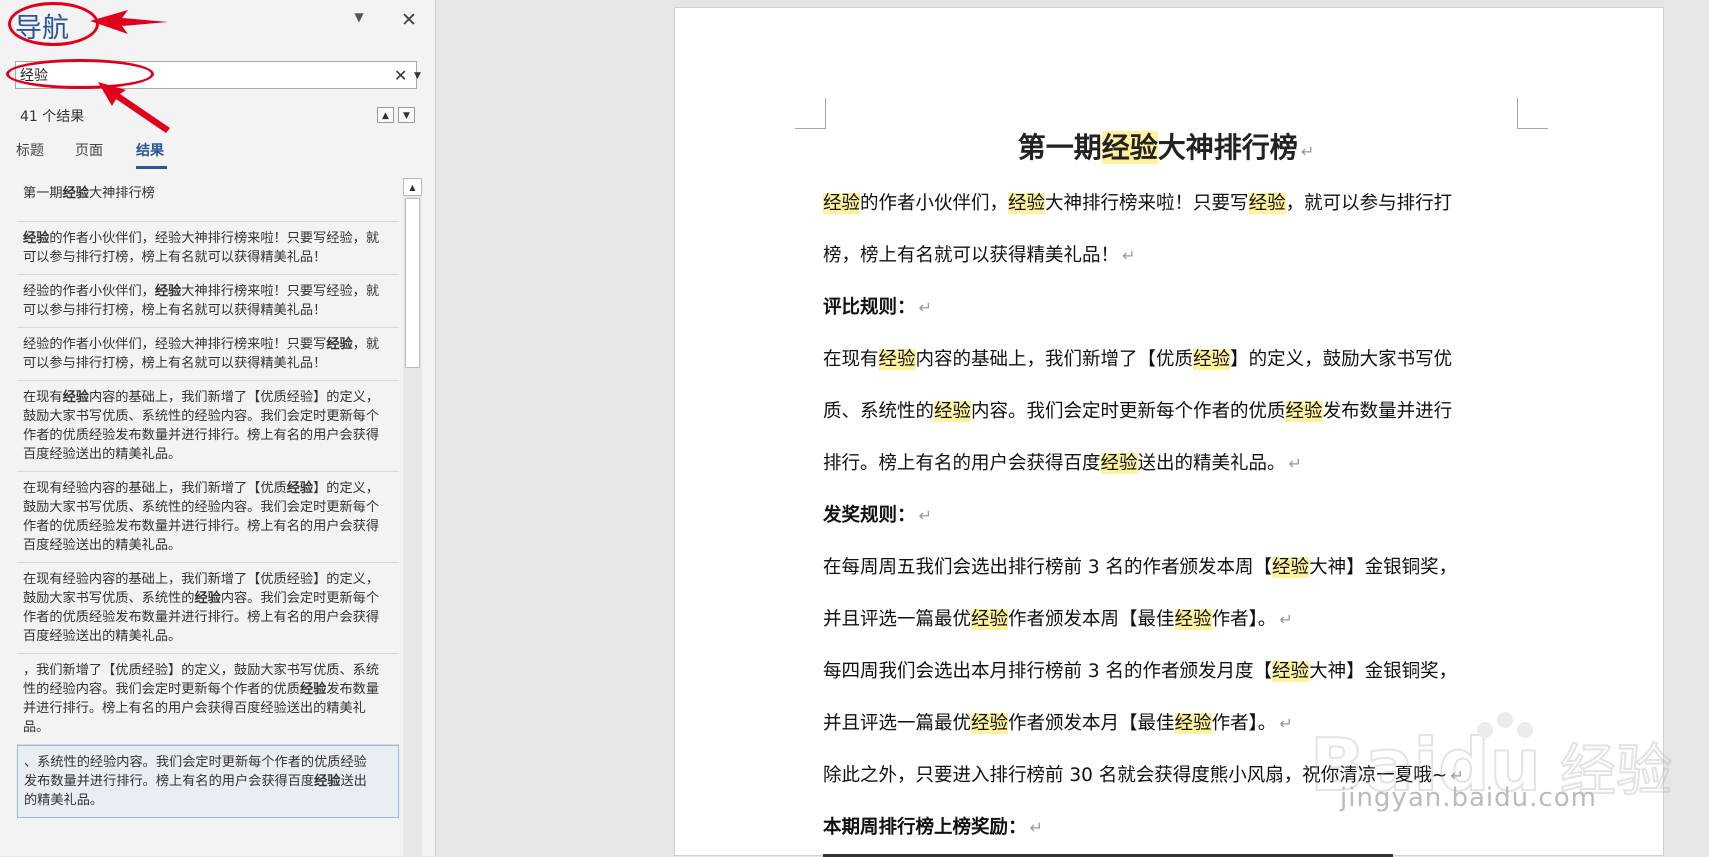 This screenshot has height=857, width=1709. What do you see at coordinates (150, 150) in the screenshot?
I see `tab-results: 结果` at bounding box center [150, 150].